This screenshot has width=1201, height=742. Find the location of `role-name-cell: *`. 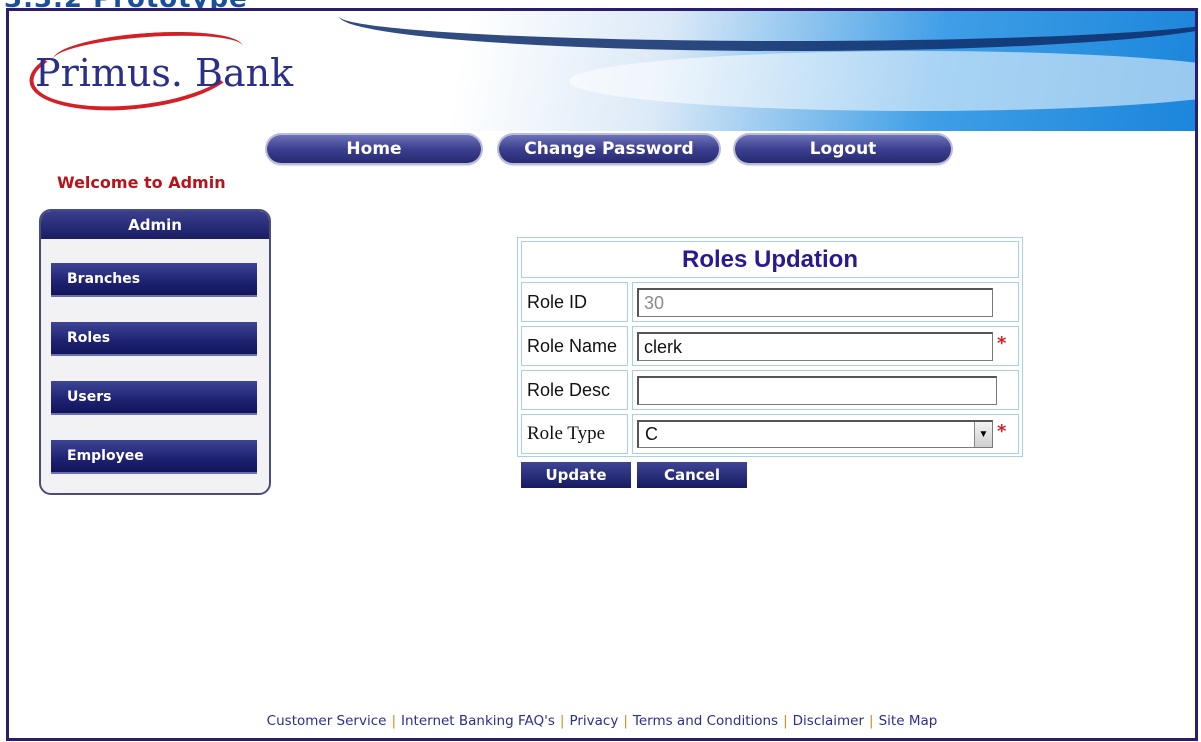

role-name-cell: * is located at coordinates (825, 346).